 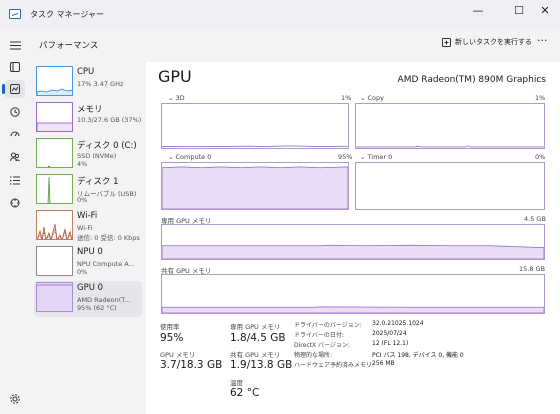 What do you see at coordinates (478, 12) in the screenshot?
I see `minimize-button: —` at bounding box center [478, 12].